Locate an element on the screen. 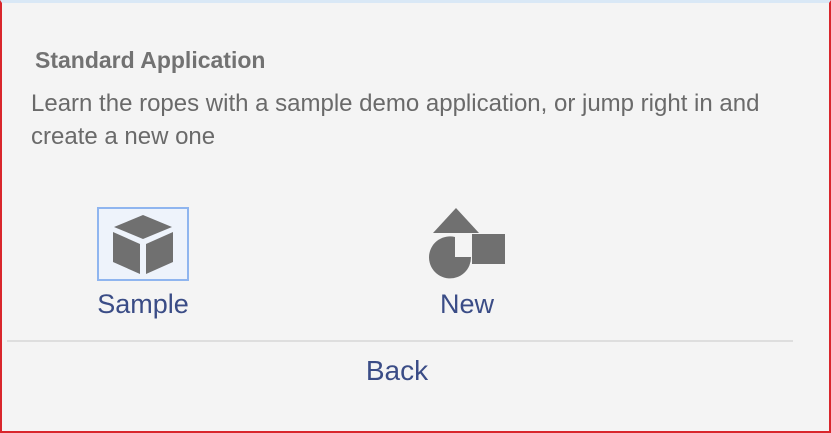 This screenshot has width=831, height=433. shapes-icon is located at coordinates (467, 243).